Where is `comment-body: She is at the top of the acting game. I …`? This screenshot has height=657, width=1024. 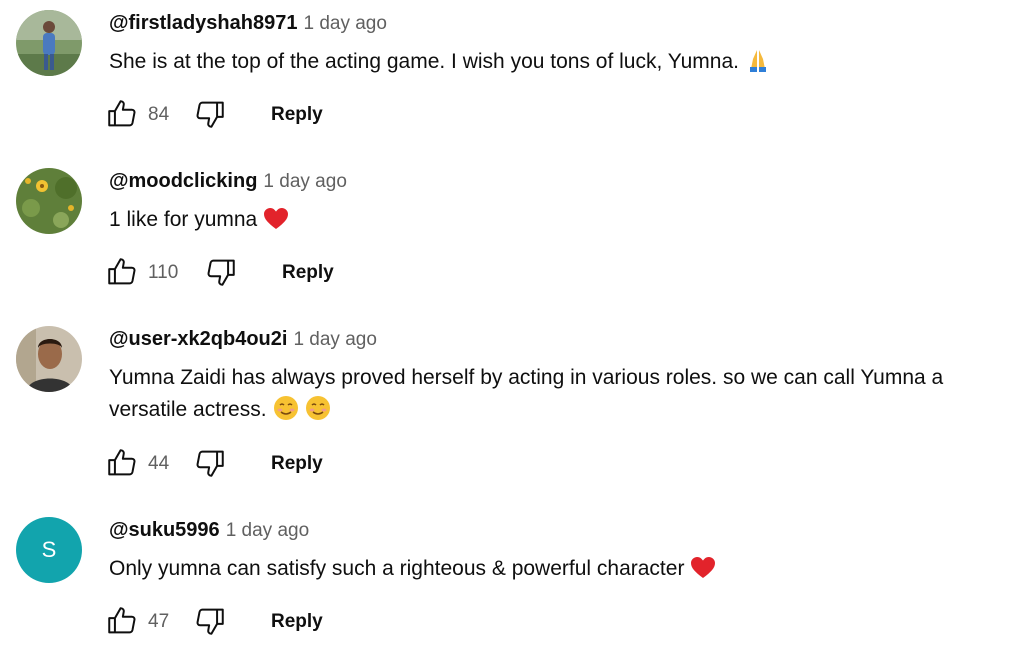
comment-body: She is at the top of the acting game. I … is located at coordinates (424, 61).